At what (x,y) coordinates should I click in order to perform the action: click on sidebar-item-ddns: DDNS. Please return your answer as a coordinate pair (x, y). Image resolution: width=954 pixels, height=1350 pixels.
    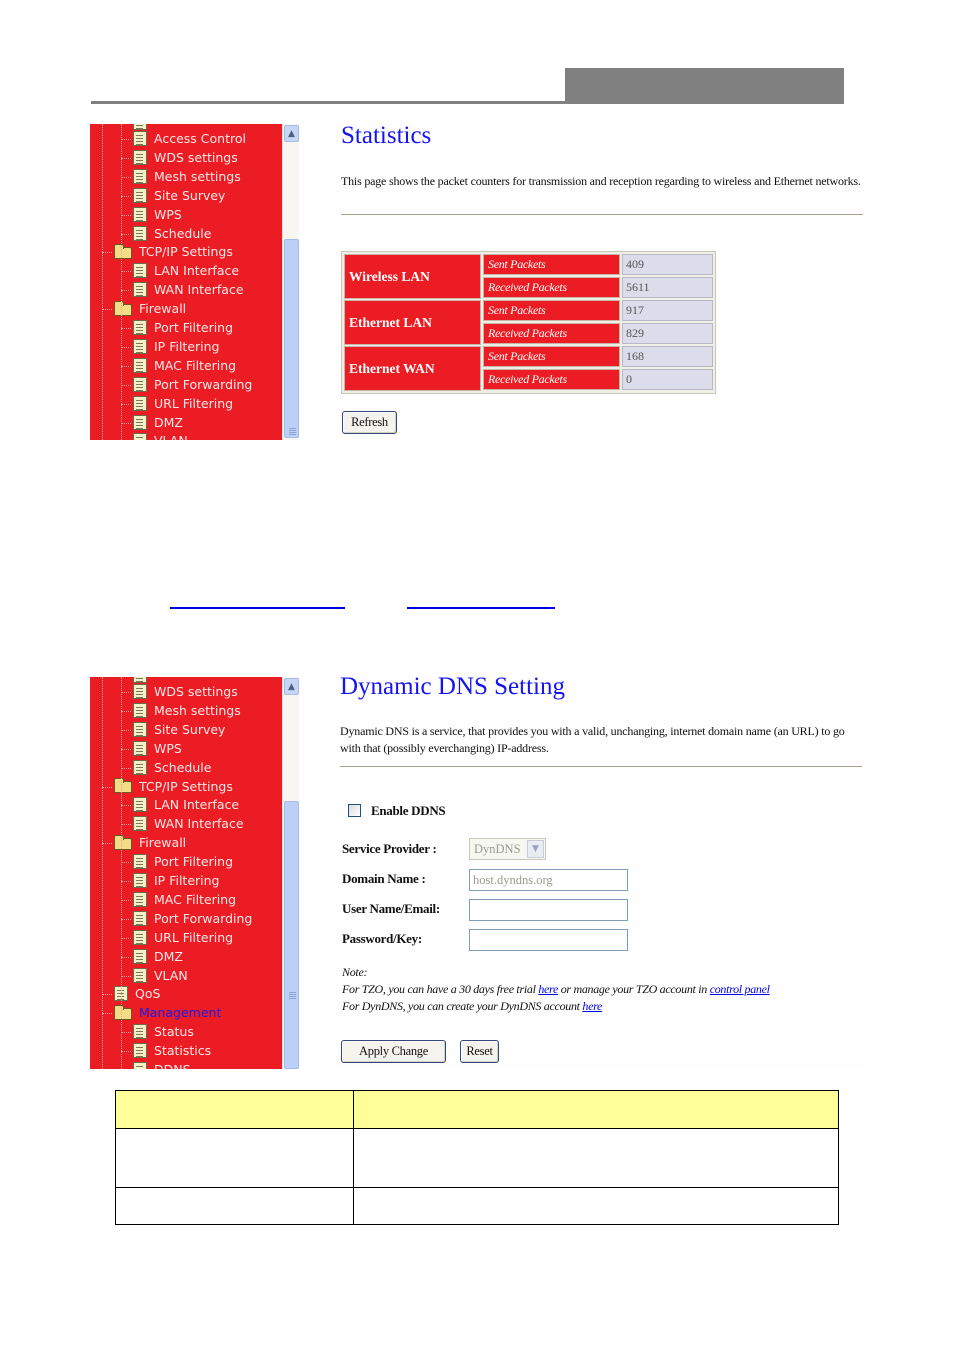
    Looking at the image, I should click on (162, 1064).